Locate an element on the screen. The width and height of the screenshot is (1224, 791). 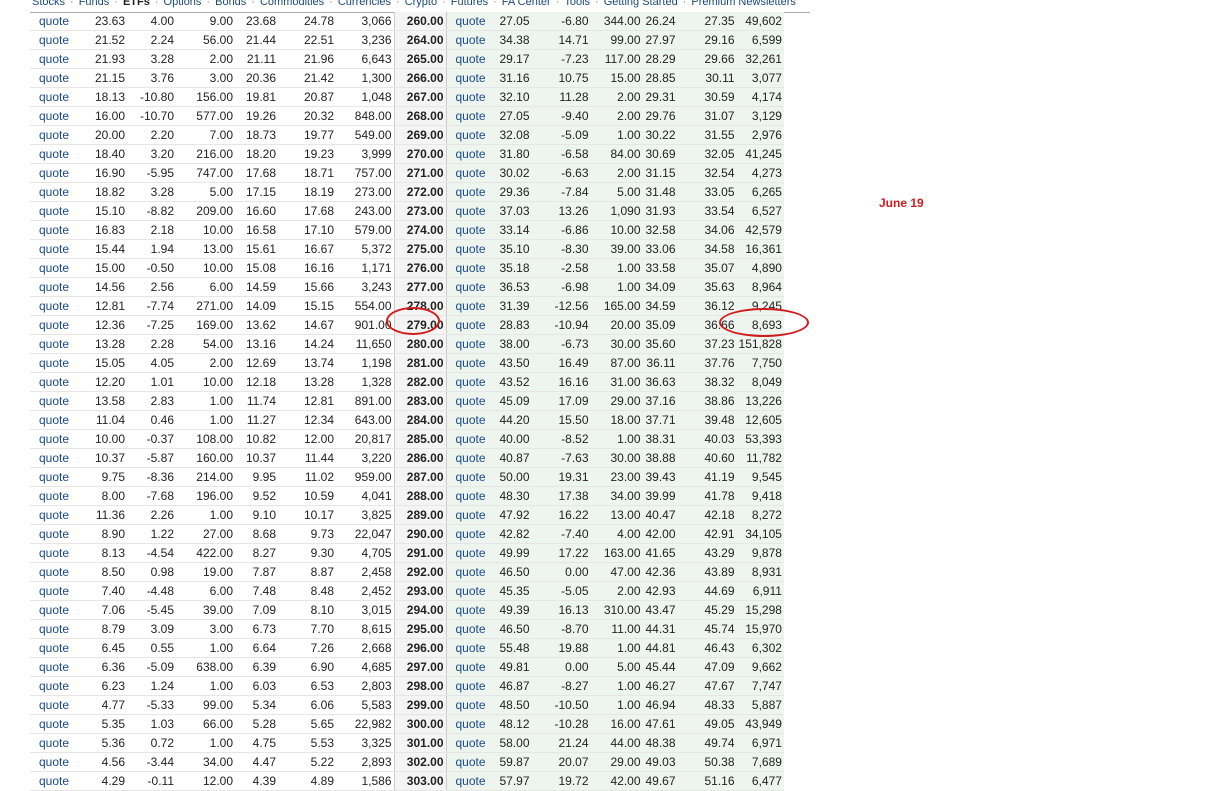
nav-link-etfs: ETFs is located at coordinates (136, 4).